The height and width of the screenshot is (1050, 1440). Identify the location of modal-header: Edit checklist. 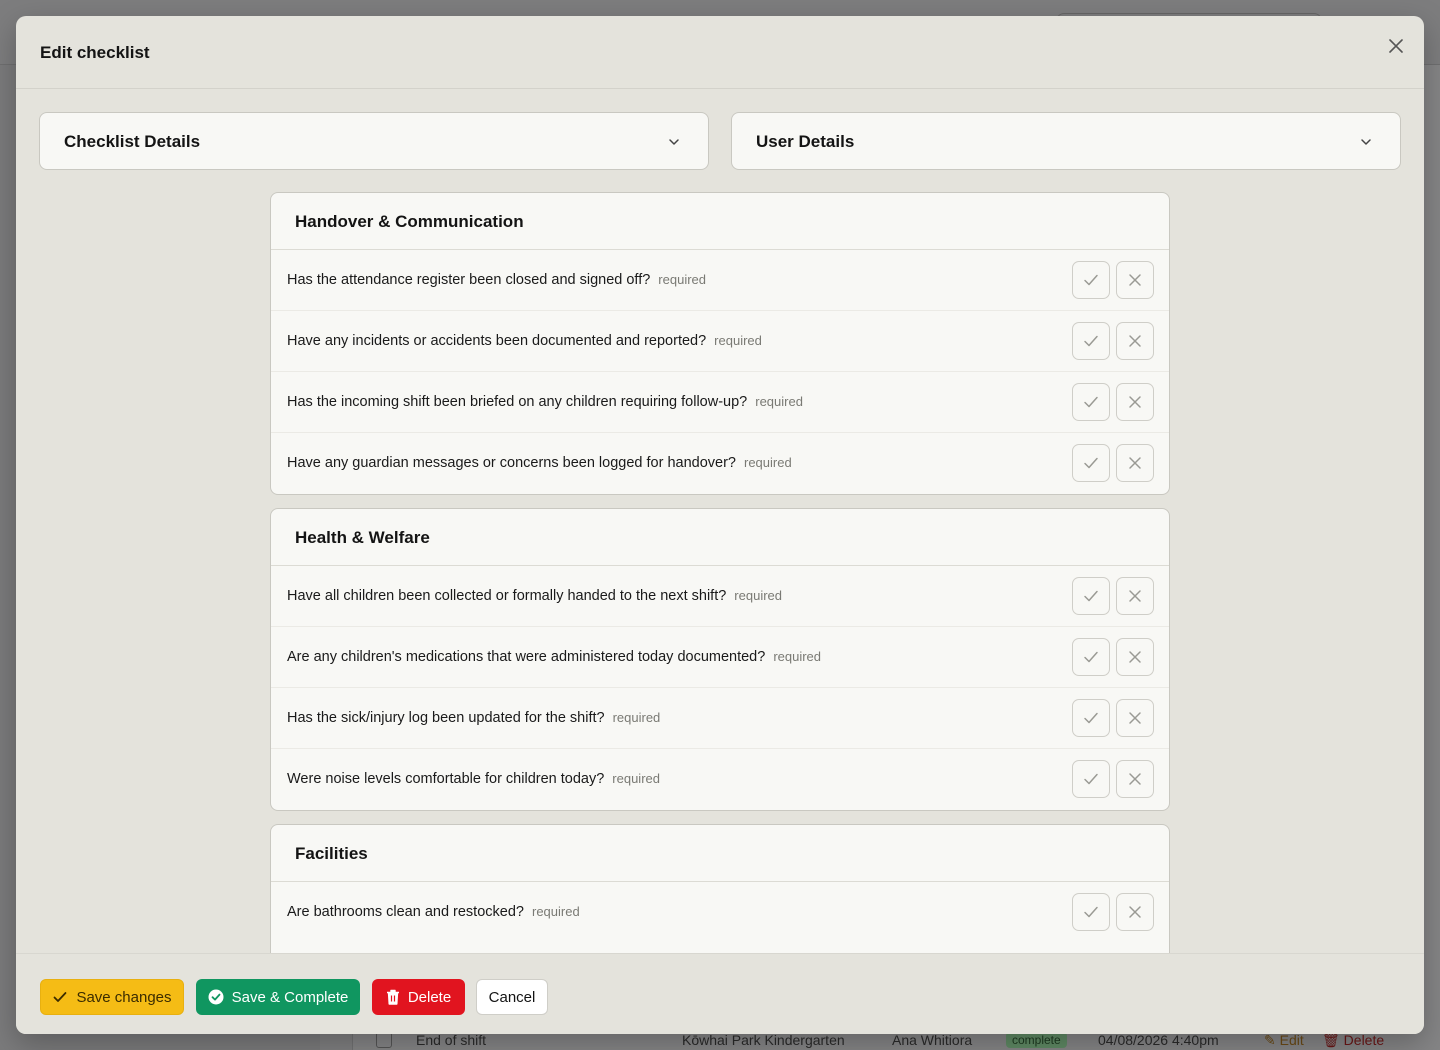
(720, 52).